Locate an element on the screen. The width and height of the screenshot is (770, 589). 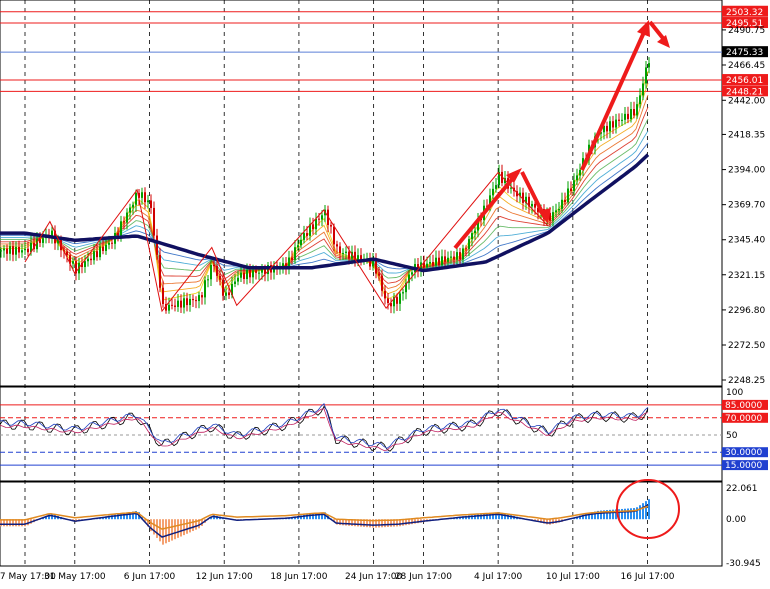
price-tick-label-8: 2296.80 is located at coordinates (746, 311).